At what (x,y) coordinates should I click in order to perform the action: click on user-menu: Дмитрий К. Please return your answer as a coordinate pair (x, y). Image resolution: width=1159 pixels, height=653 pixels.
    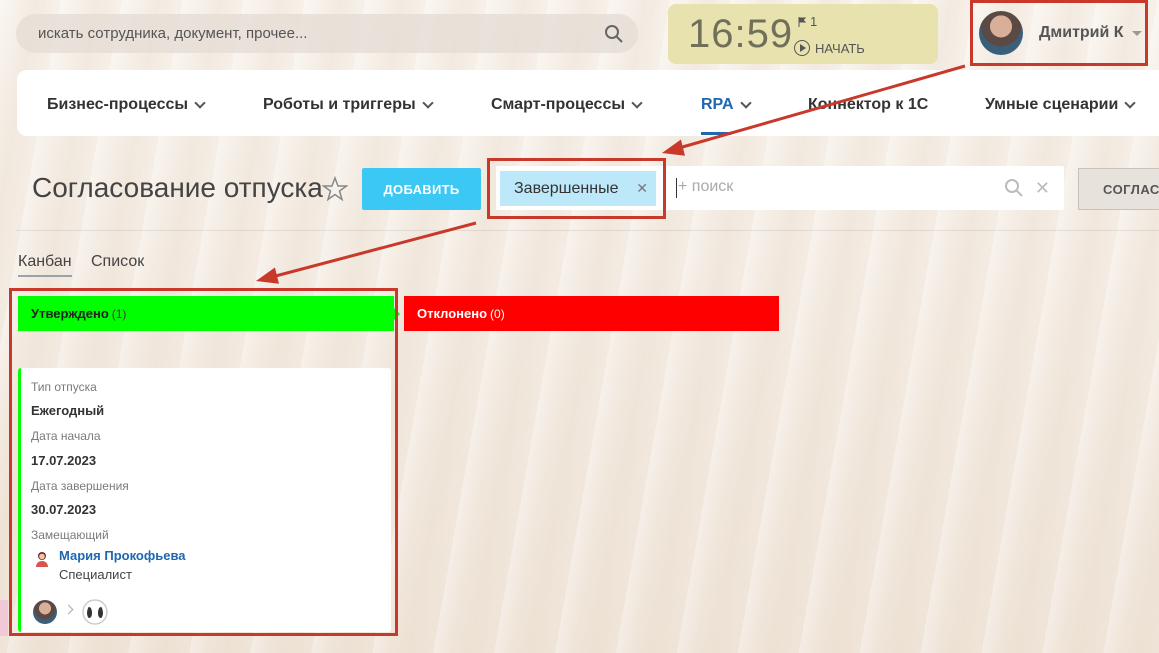
    Looking at the image, I should click on (1059, 33).